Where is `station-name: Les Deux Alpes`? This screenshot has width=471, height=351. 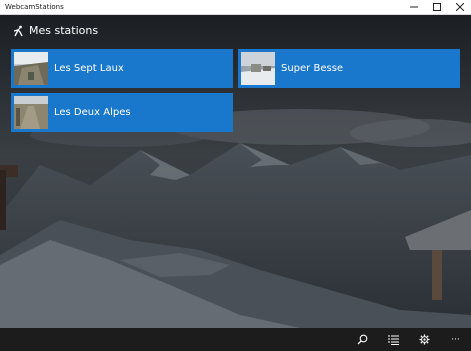 station-name: Les Deux Alpes is located at coordinates (92, 112).